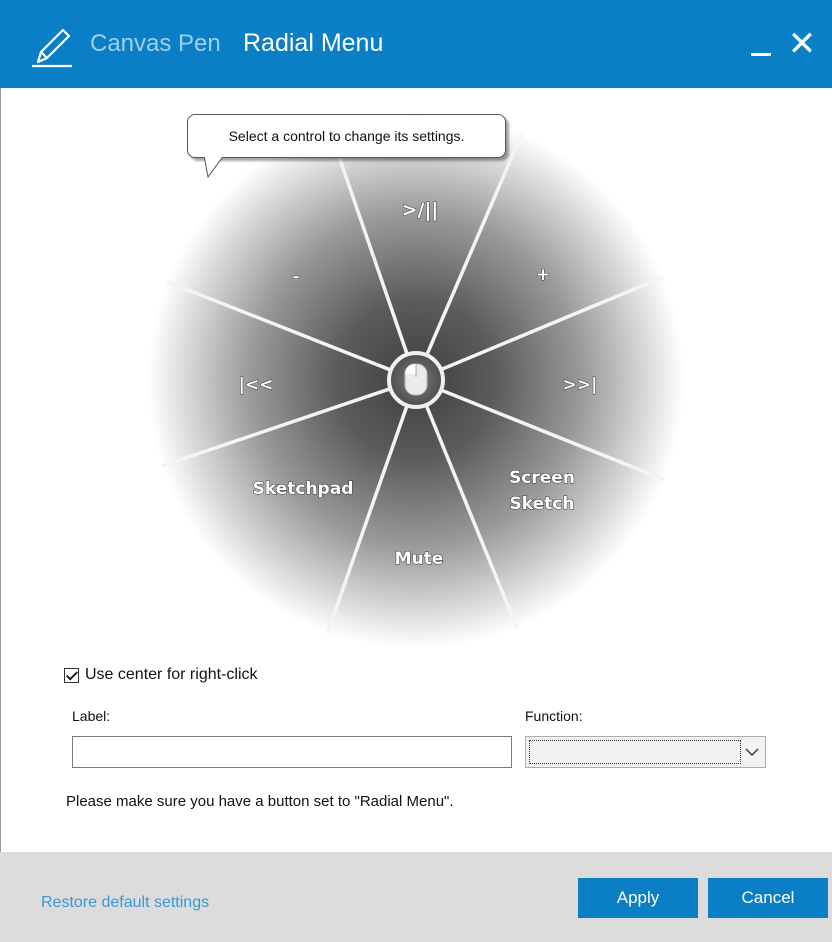  I want to click on segment-label-mute: Mute, so click(419, 559).